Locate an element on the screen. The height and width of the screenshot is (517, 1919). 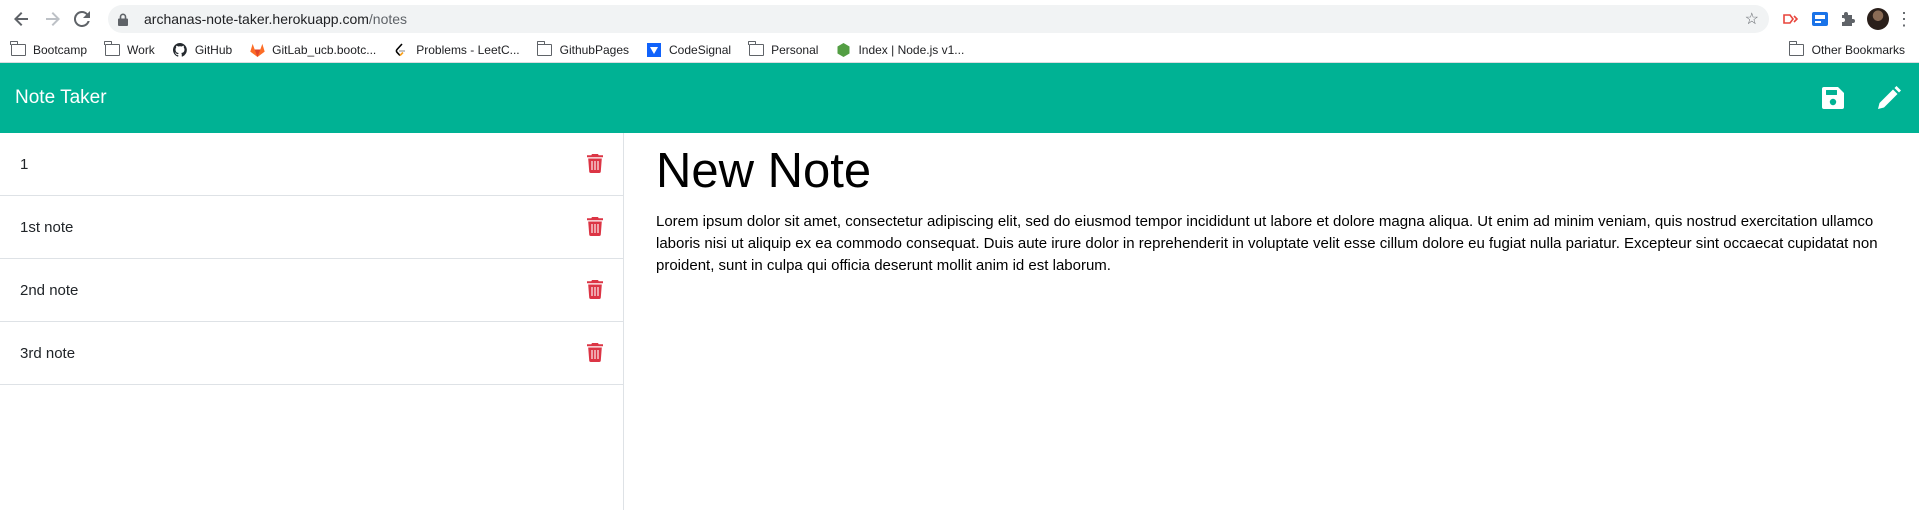
note-list-item: 1st note is located at coordinates (311, 227).